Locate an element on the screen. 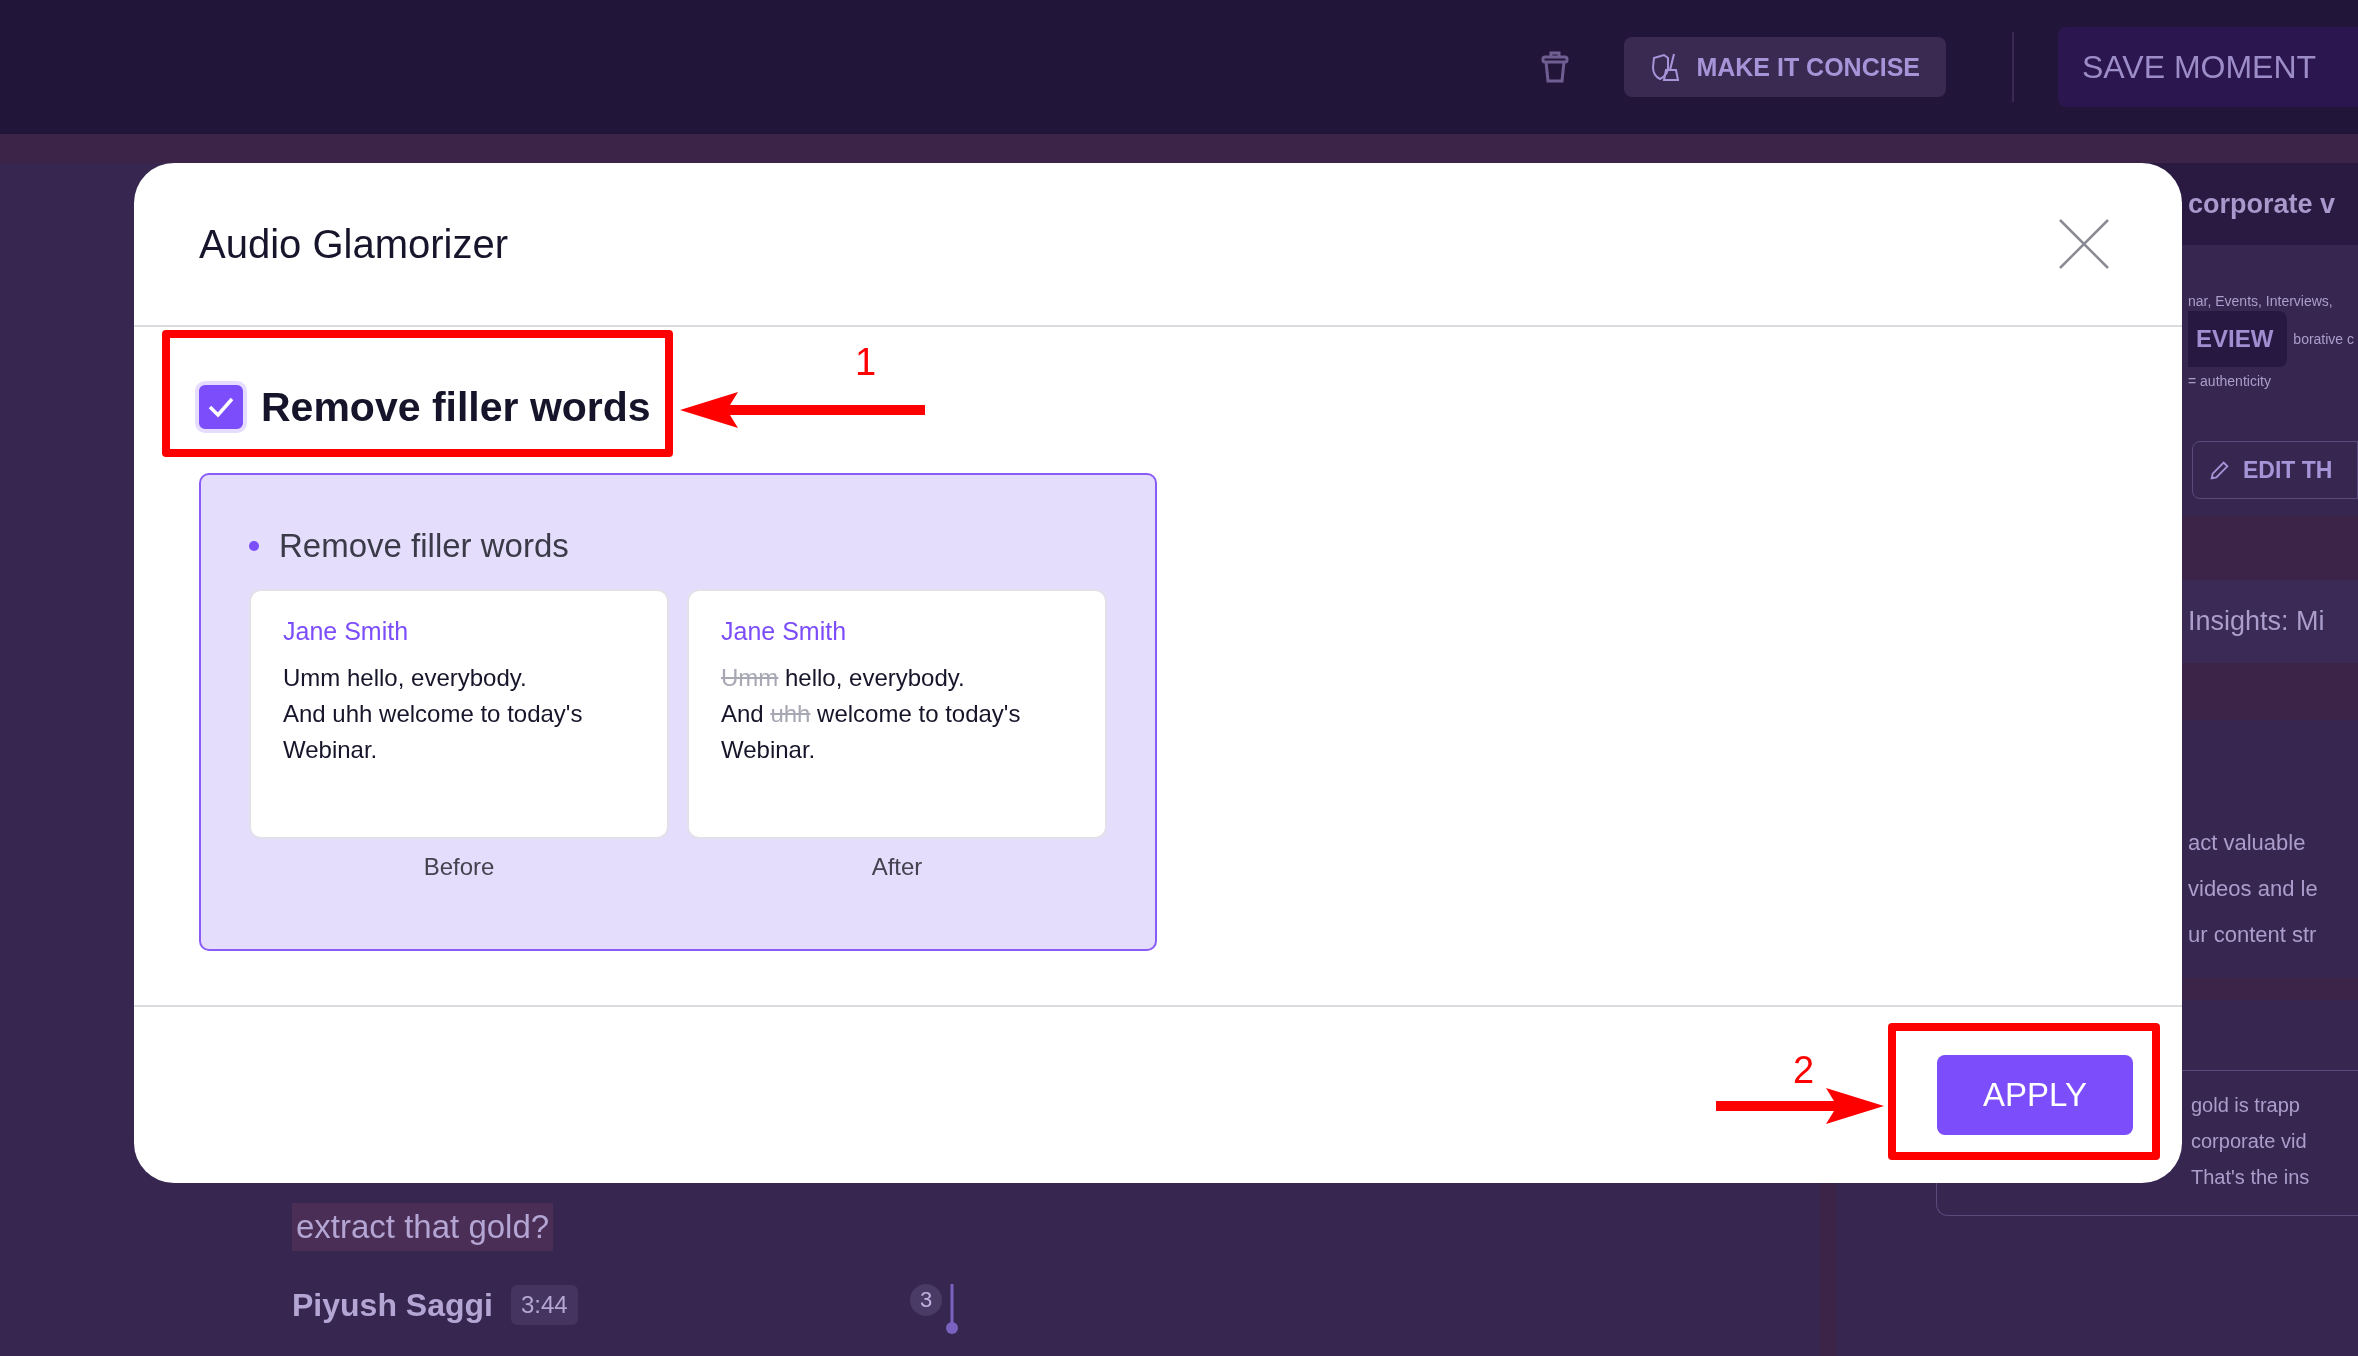  quote-text: gold is trapp corporate vid That's the ins is located at coordinates (2251, 1141).